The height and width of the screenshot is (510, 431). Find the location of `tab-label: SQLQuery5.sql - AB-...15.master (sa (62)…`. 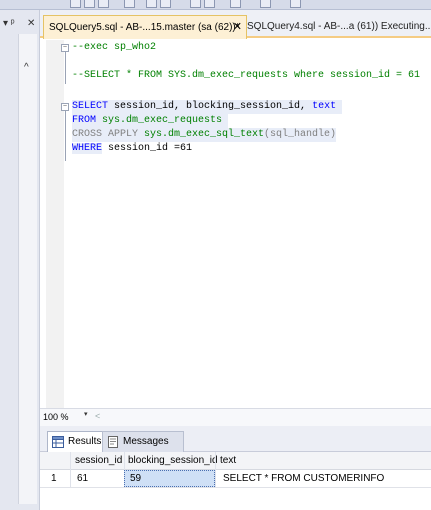

tab-label: SQLQuery5.sql - AB-...15.master (sa (62)… is located at coordinates (144, 27).